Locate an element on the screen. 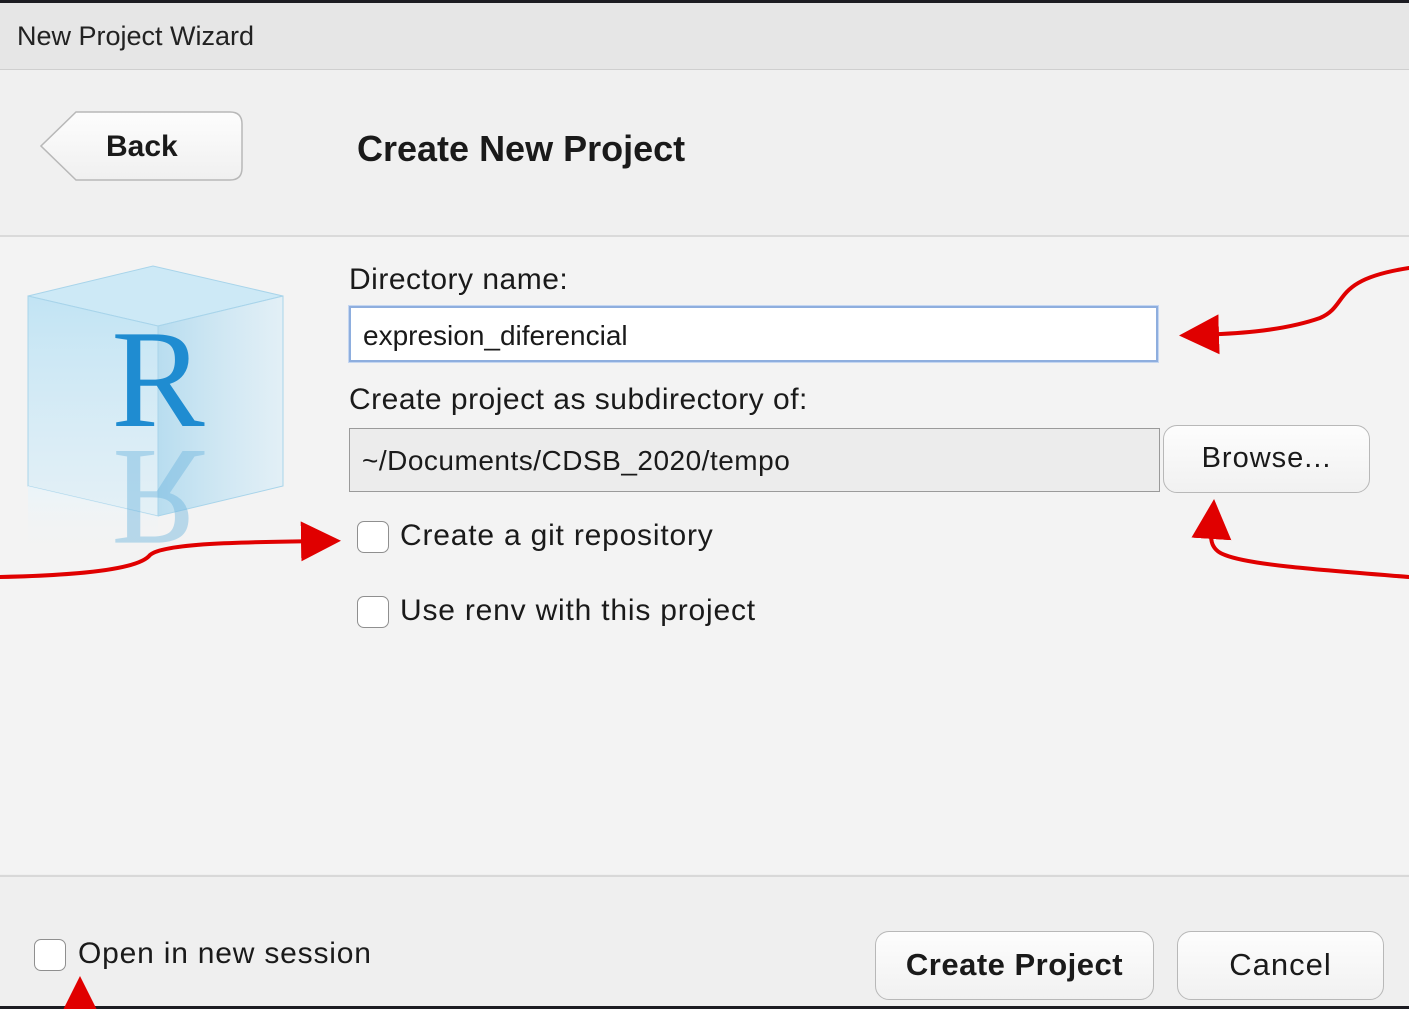  directory-name-value: expresion_diferencial is located at coordinates (495, 335).